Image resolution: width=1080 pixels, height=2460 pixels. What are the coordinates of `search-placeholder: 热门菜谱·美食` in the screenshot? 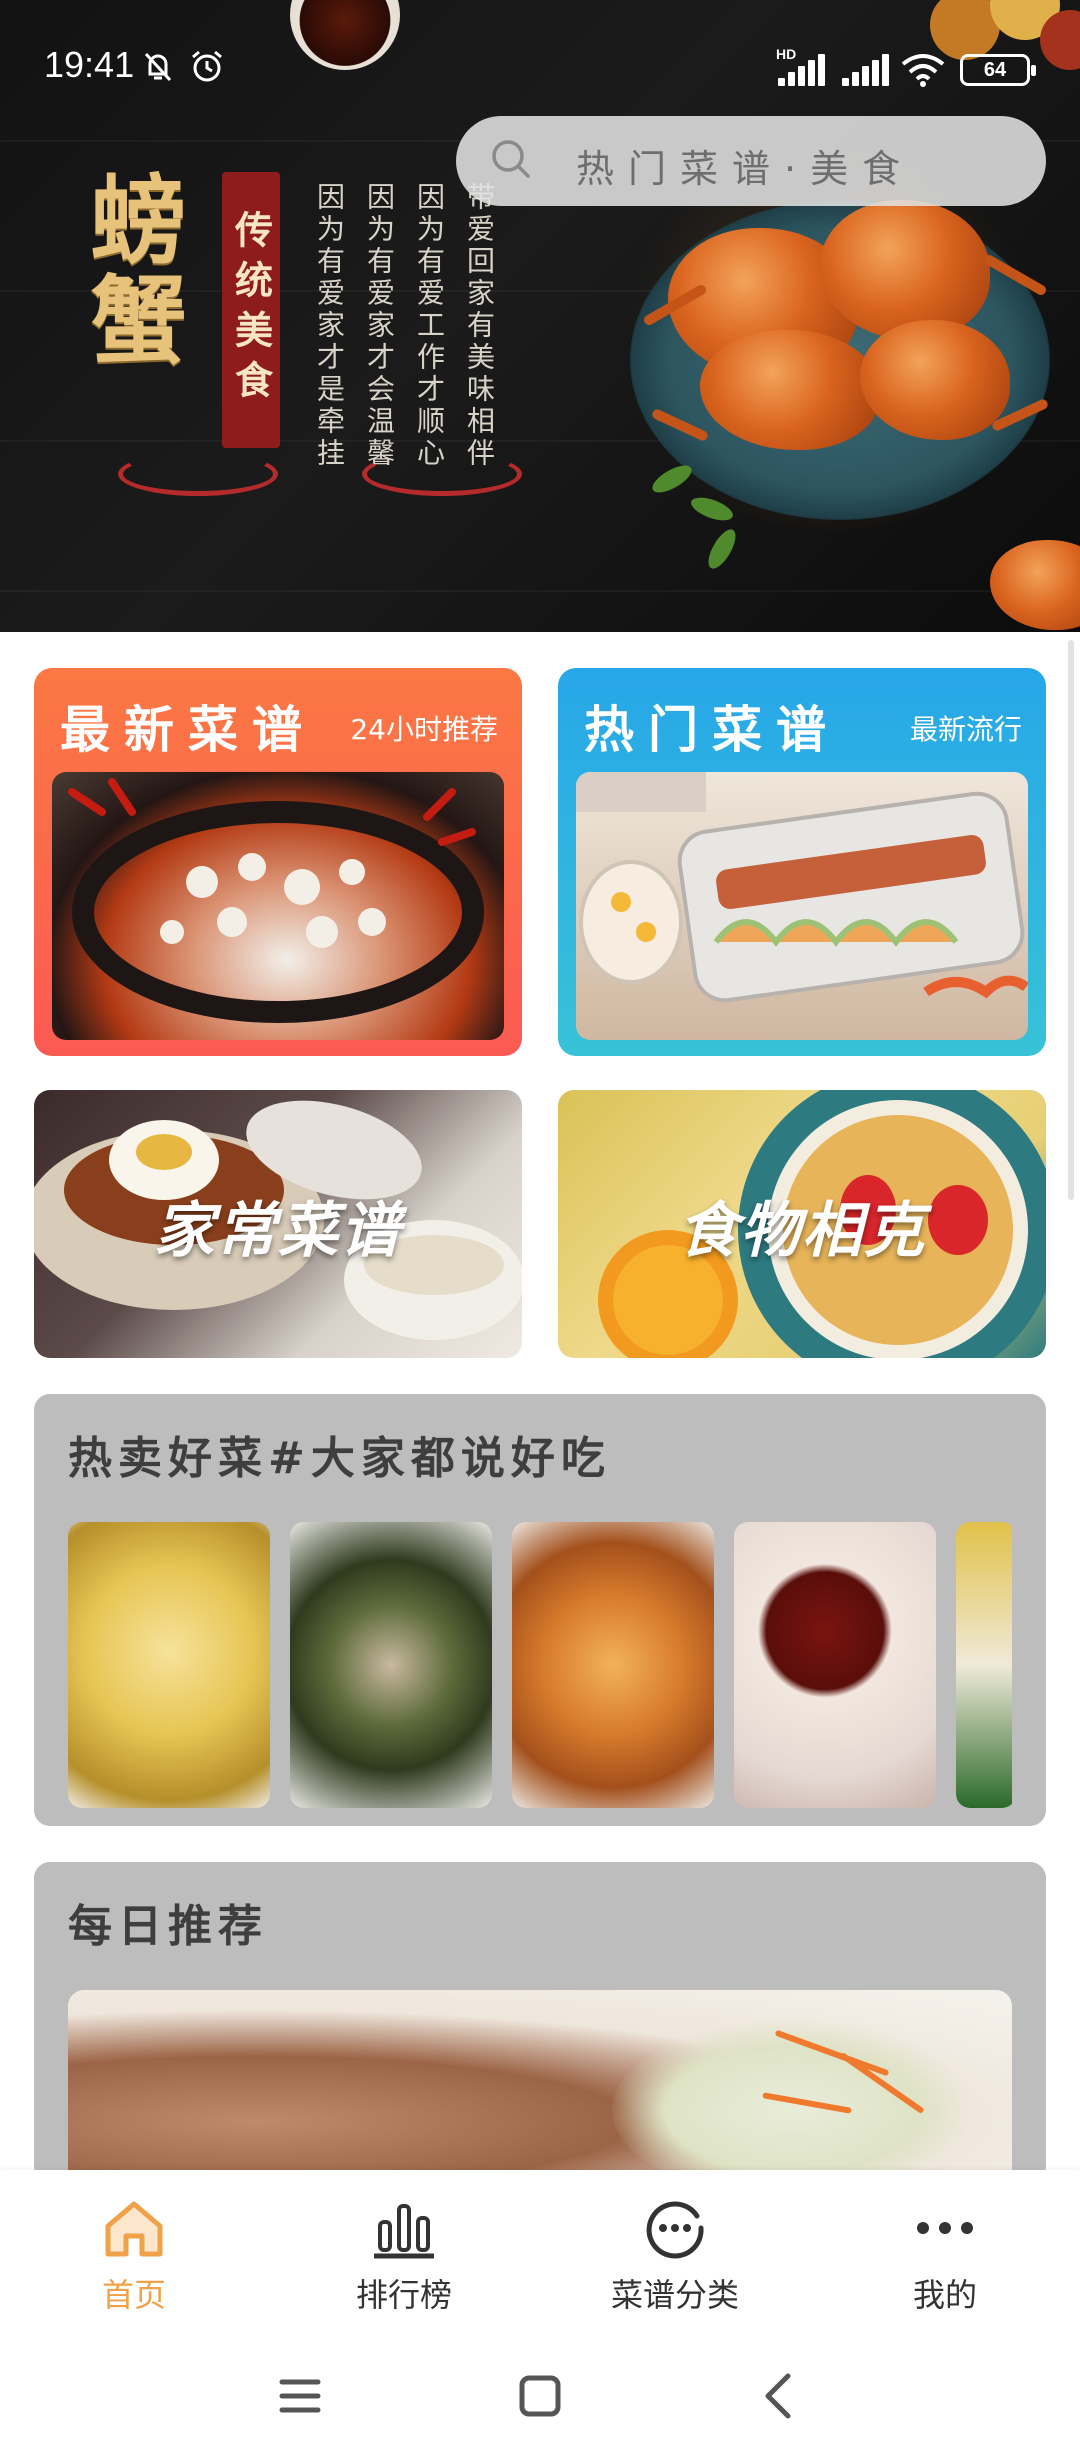 It's located at (745, 169).